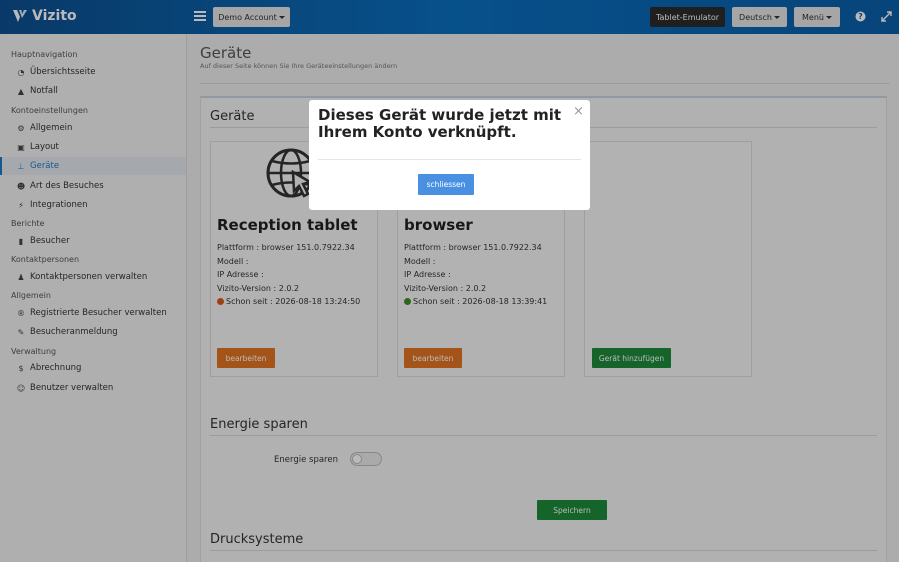 The image size is (899, 562). What do you see at coordinates (446, 184) in the screenshot?
I see `modal-close-button: schliessen` at bounding box center [446, 184].